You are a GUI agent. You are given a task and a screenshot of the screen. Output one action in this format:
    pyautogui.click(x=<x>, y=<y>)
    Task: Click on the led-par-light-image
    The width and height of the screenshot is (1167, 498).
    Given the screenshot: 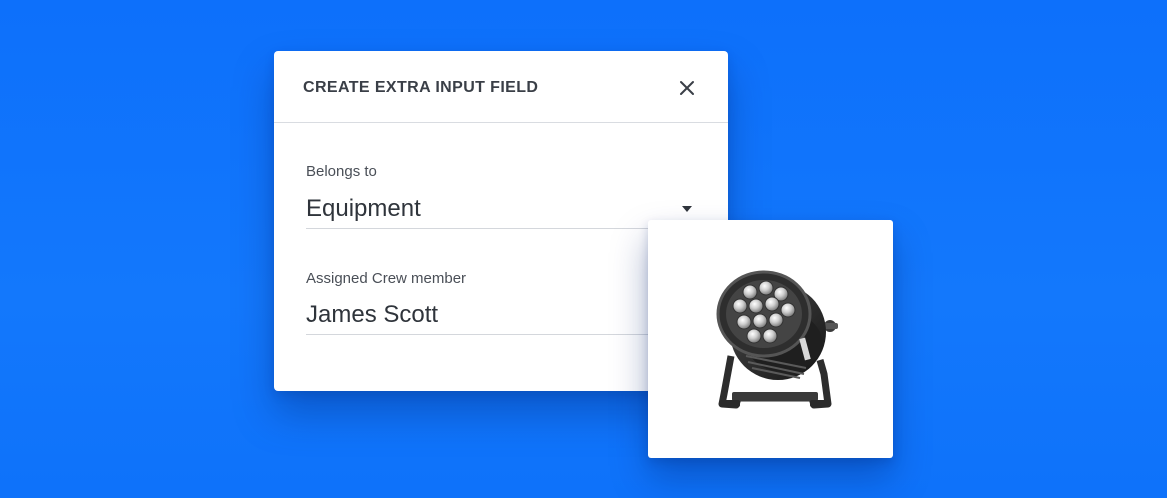 What is the action you would take?
    pyautogui.click(x=777, y=339)
    